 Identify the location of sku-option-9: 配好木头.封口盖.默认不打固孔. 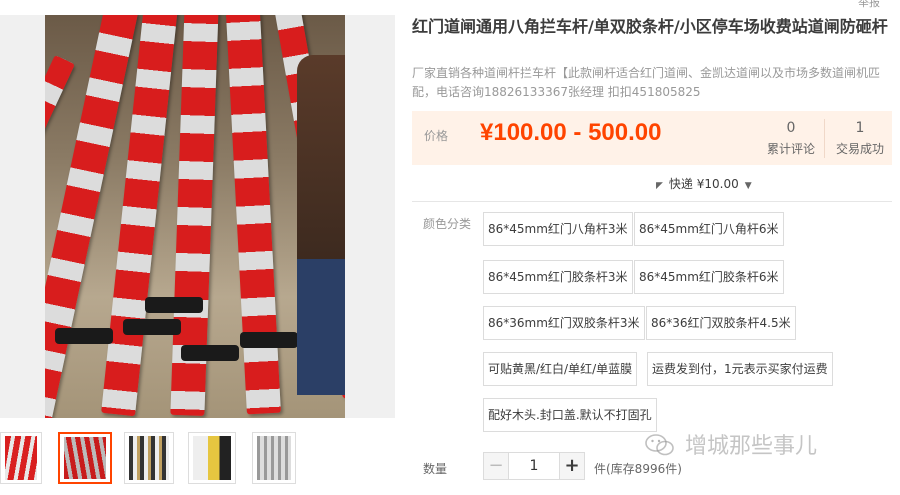
(570, 415).